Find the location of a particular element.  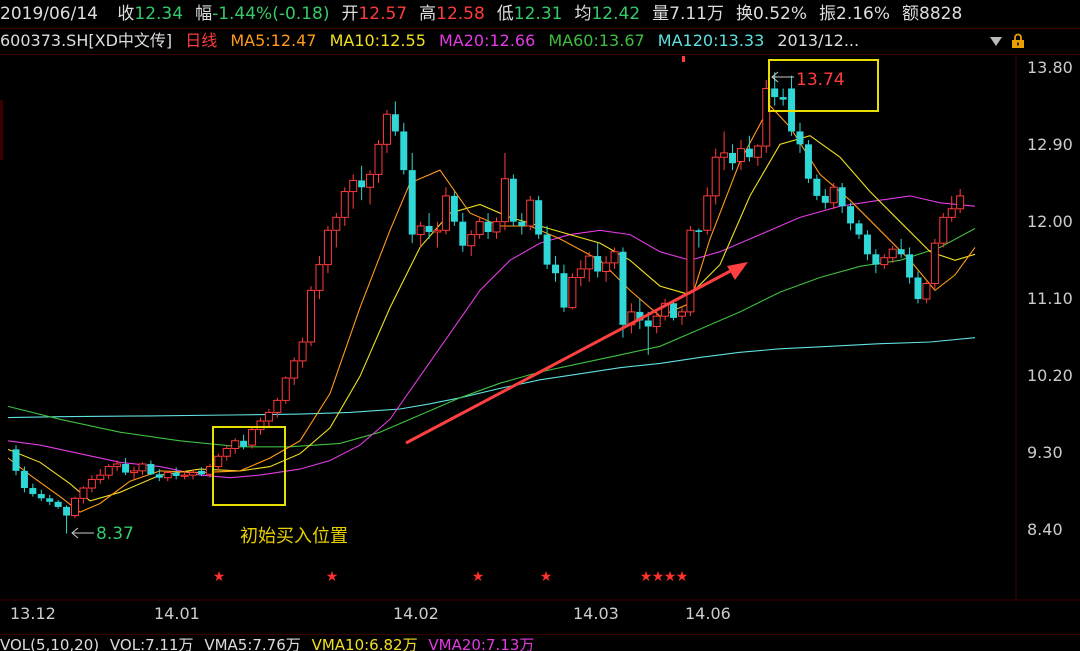

symbol: 600373.SH is located at coordinates (44, 40).